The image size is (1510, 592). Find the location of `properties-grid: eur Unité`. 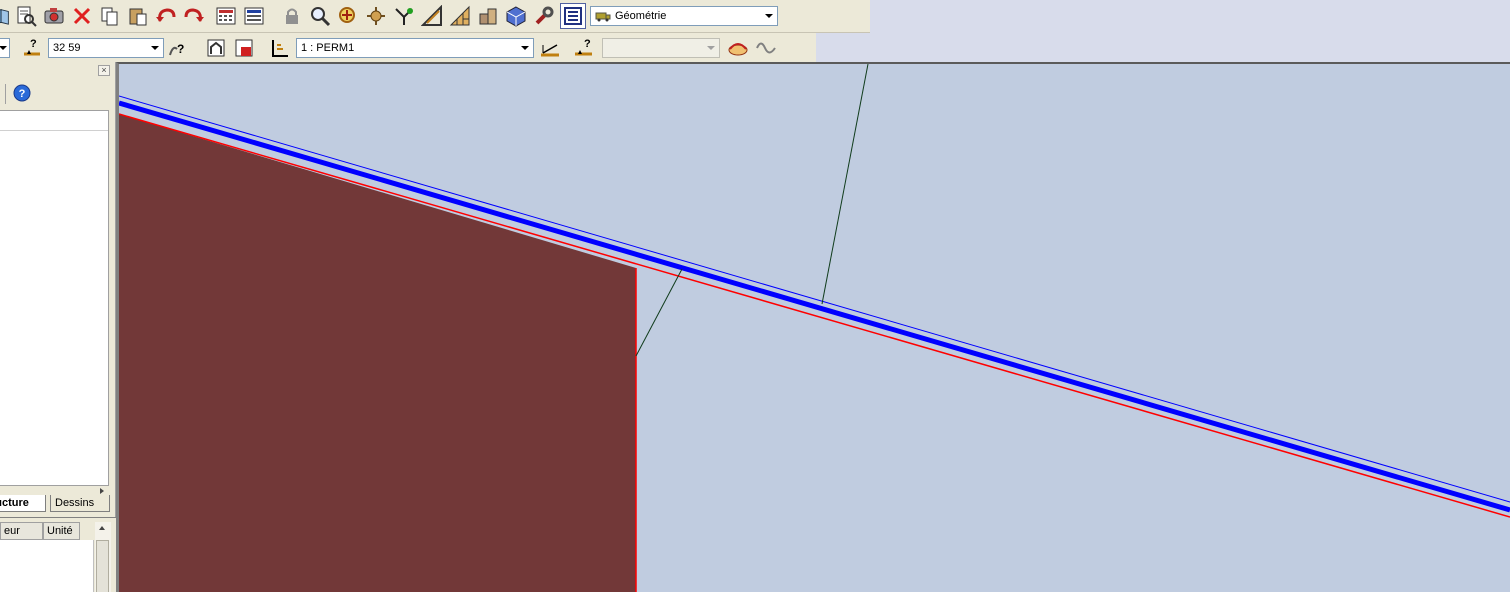

properties-grid: eur Unité is located at coordinates (58, 554).